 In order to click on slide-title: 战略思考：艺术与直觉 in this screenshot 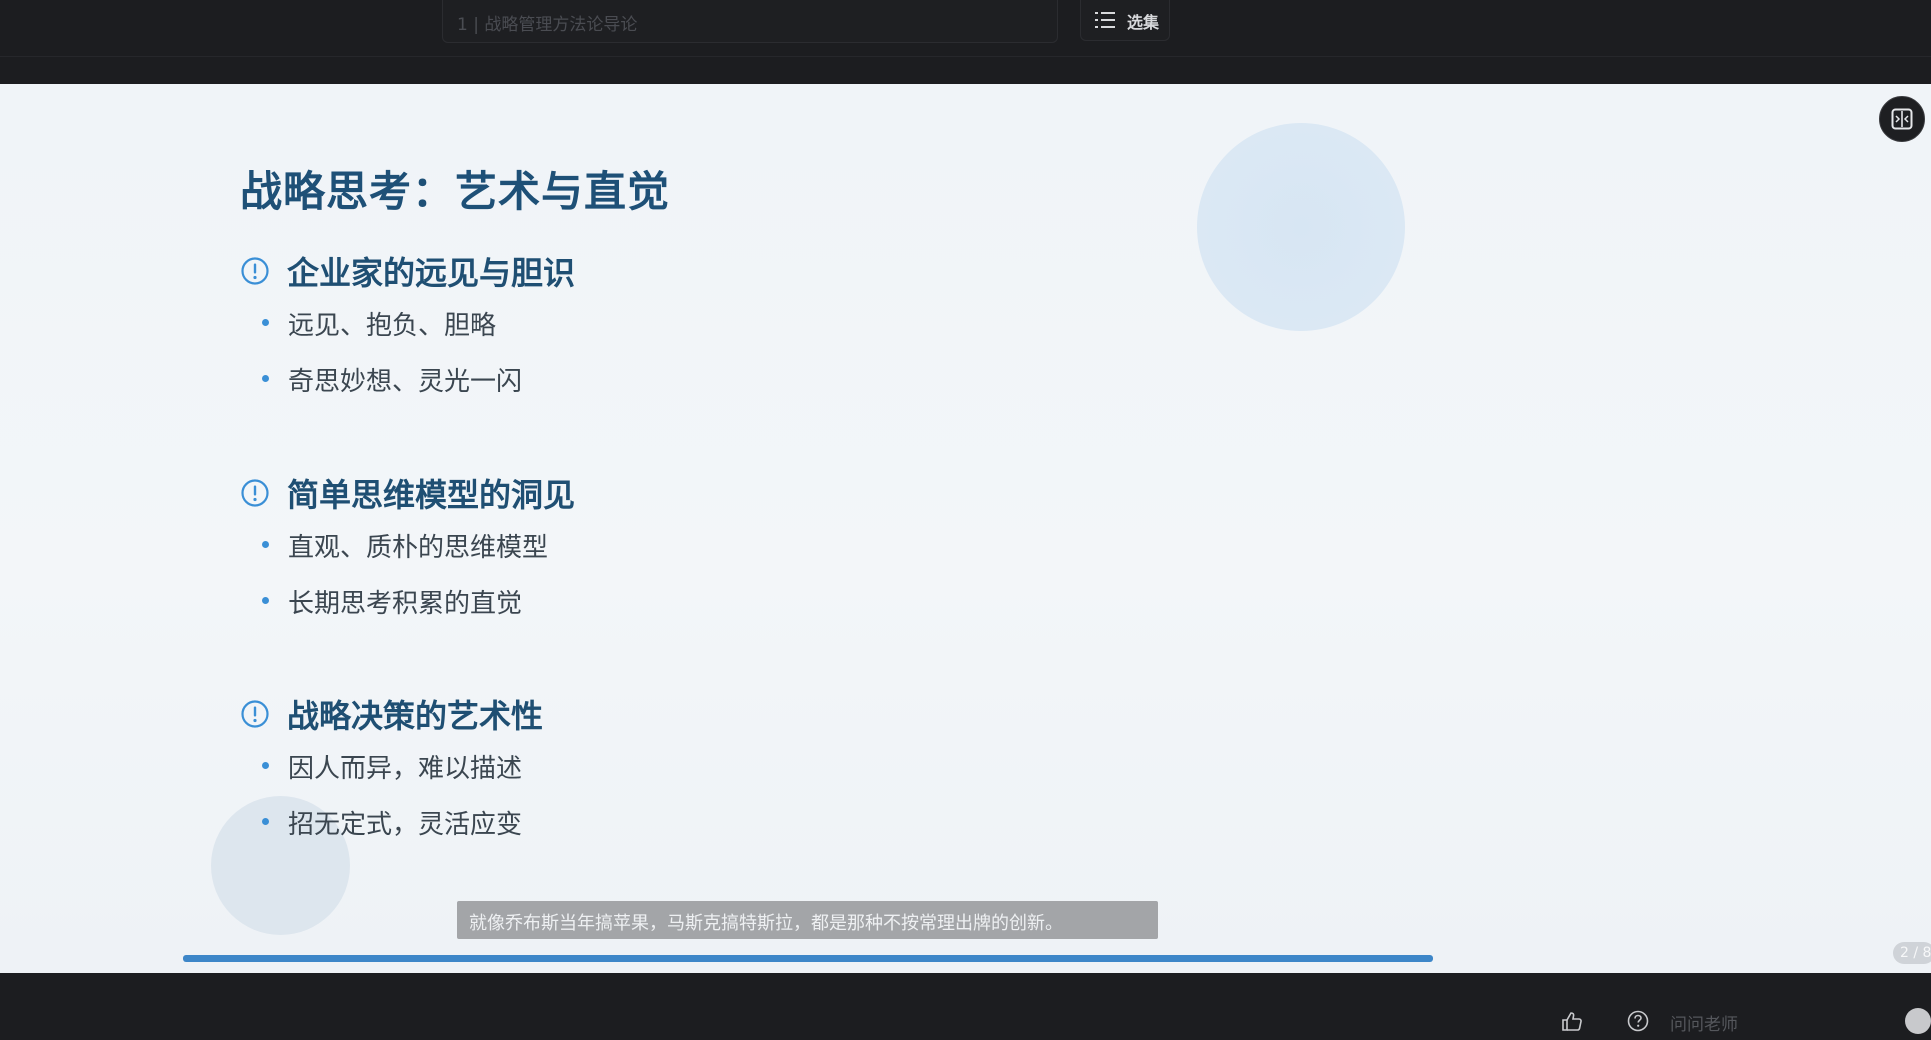, I will do `click(455, 191)`.